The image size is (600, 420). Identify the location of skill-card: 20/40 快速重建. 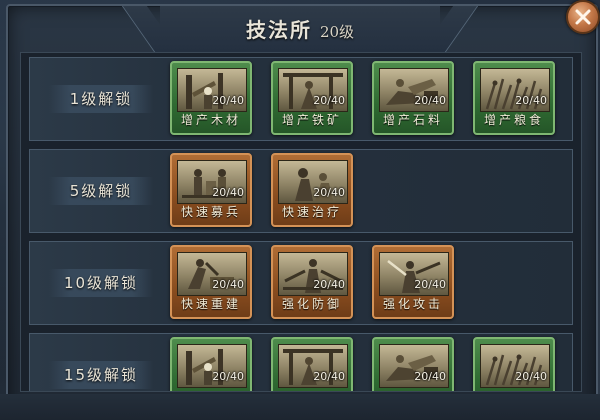
(211, 282).